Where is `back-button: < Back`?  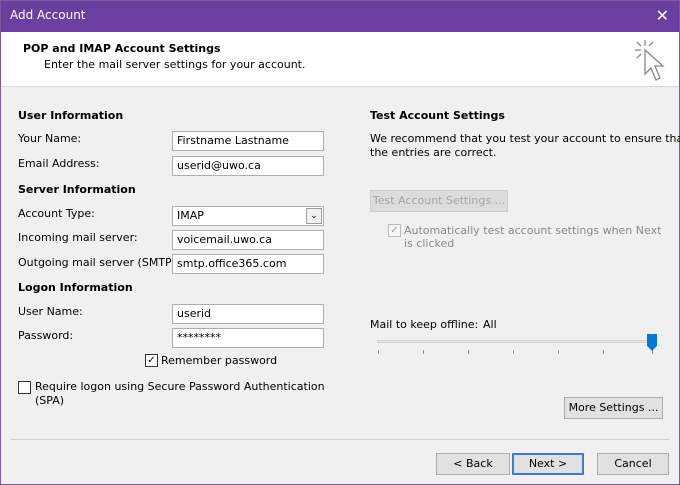 back-button: < Back is located at coordinates (473, 464).